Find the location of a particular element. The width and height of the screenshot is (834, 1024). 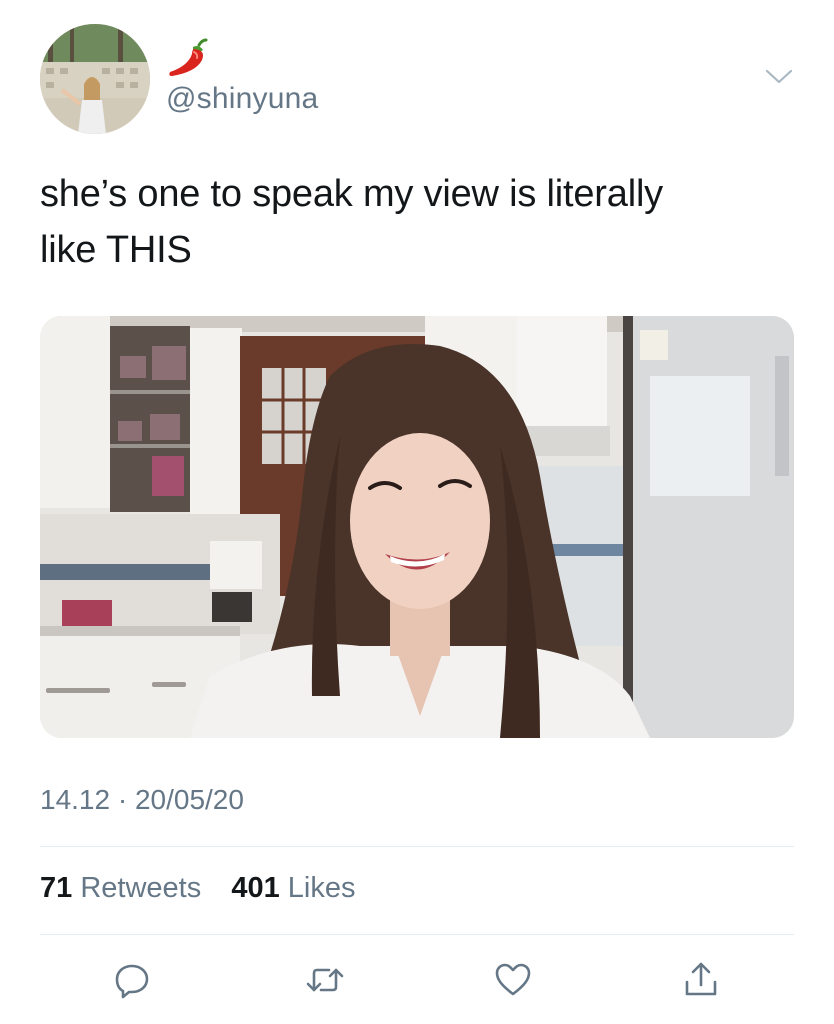

avatar-image is located at coordinates (95, 79).